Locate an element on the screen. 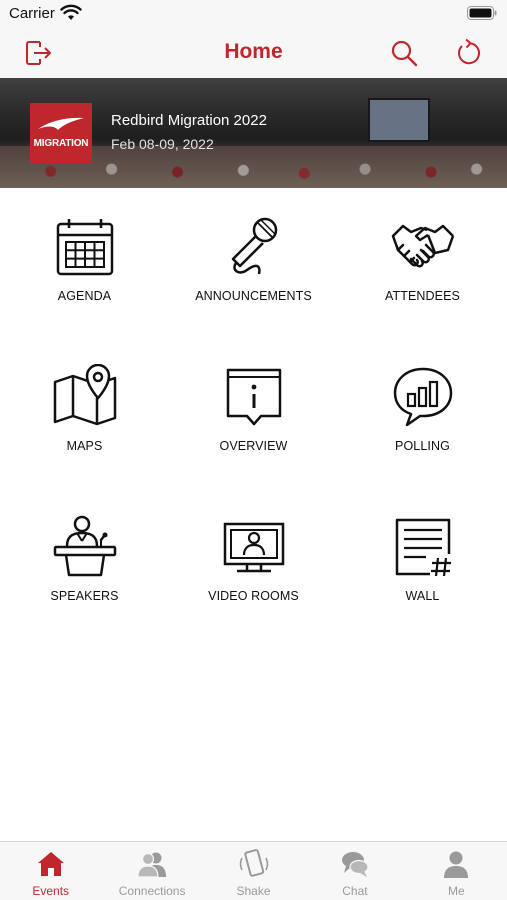 This screenshot has width=507, height=900. podium-speaker-icon is located at coordinates (84, 546).